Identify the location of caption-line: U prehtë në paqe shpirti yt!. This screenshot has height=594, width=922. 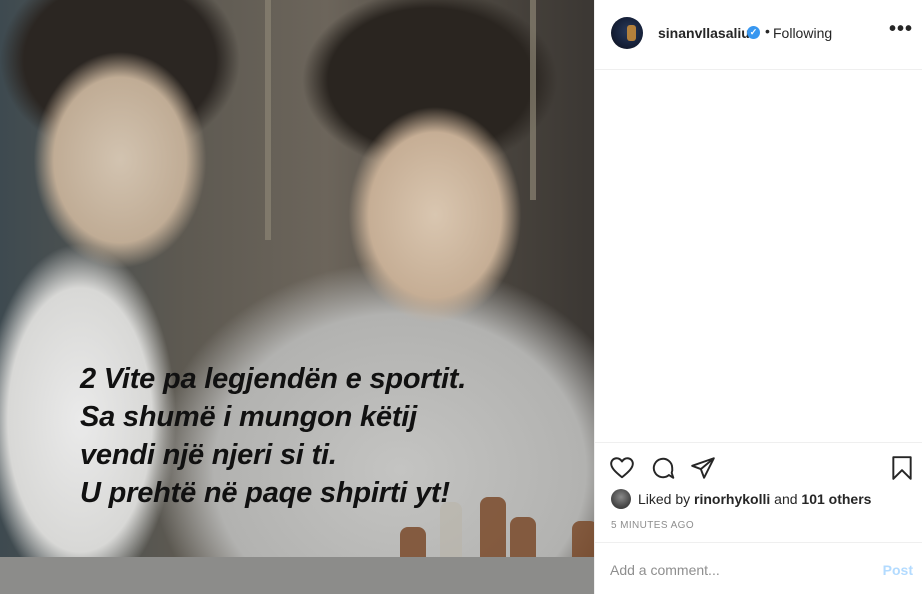
(265, 493).